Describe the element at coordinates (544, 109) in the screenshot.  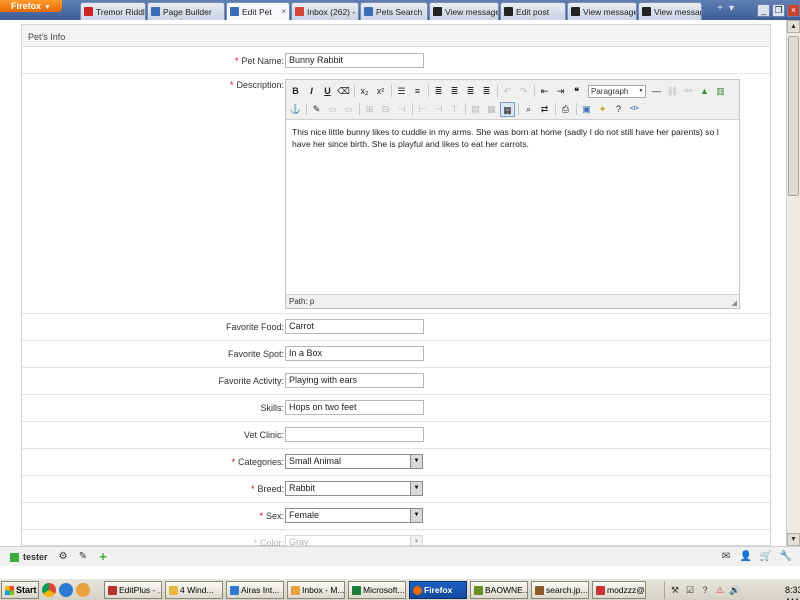
I see `replace-icon: ⇄` at that location.